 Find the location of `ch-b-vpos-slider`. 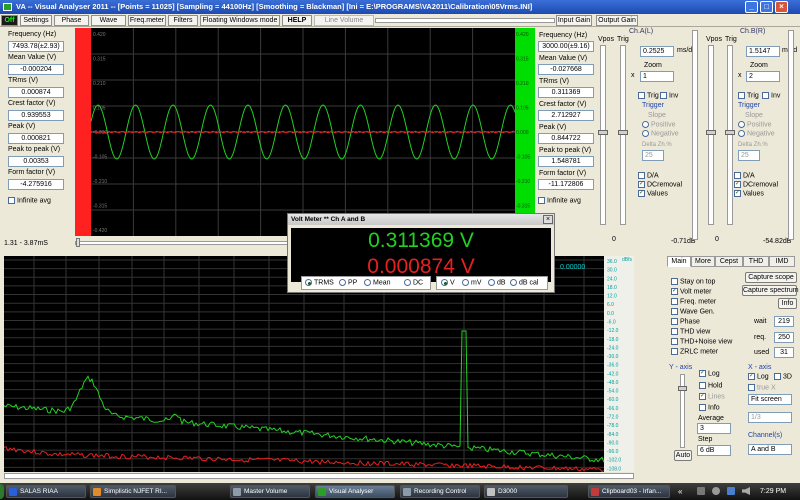

ch-b-vpos-slider is located at coordinates (711, 135).